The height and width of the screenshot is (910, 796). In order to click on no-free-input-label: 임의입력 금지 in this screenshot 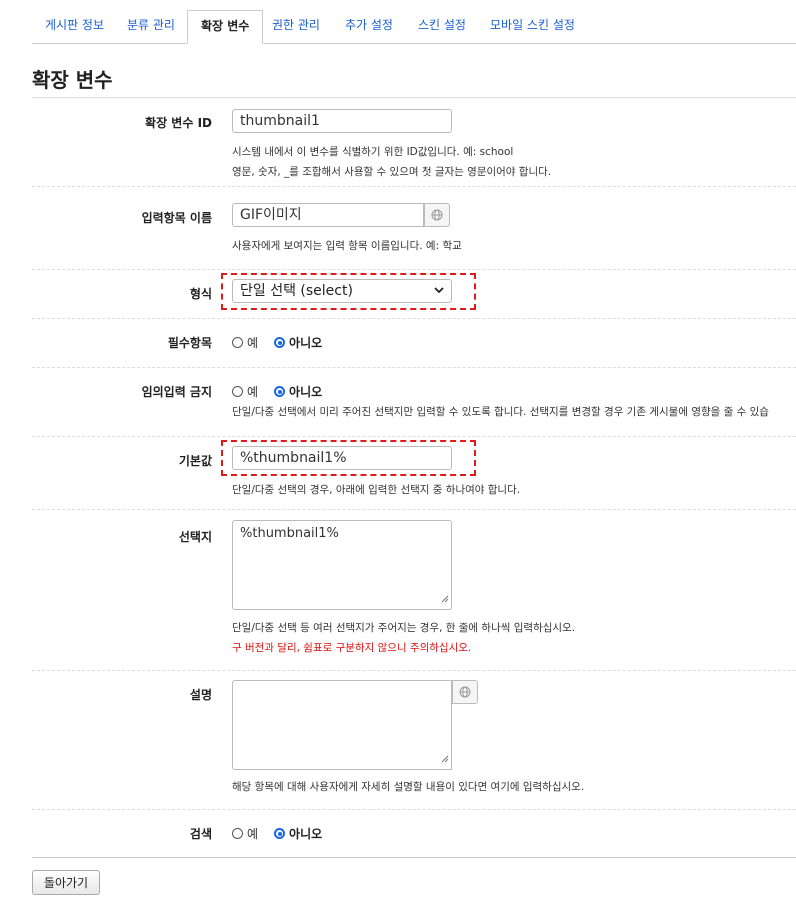, I will do `click(176, 392)`.